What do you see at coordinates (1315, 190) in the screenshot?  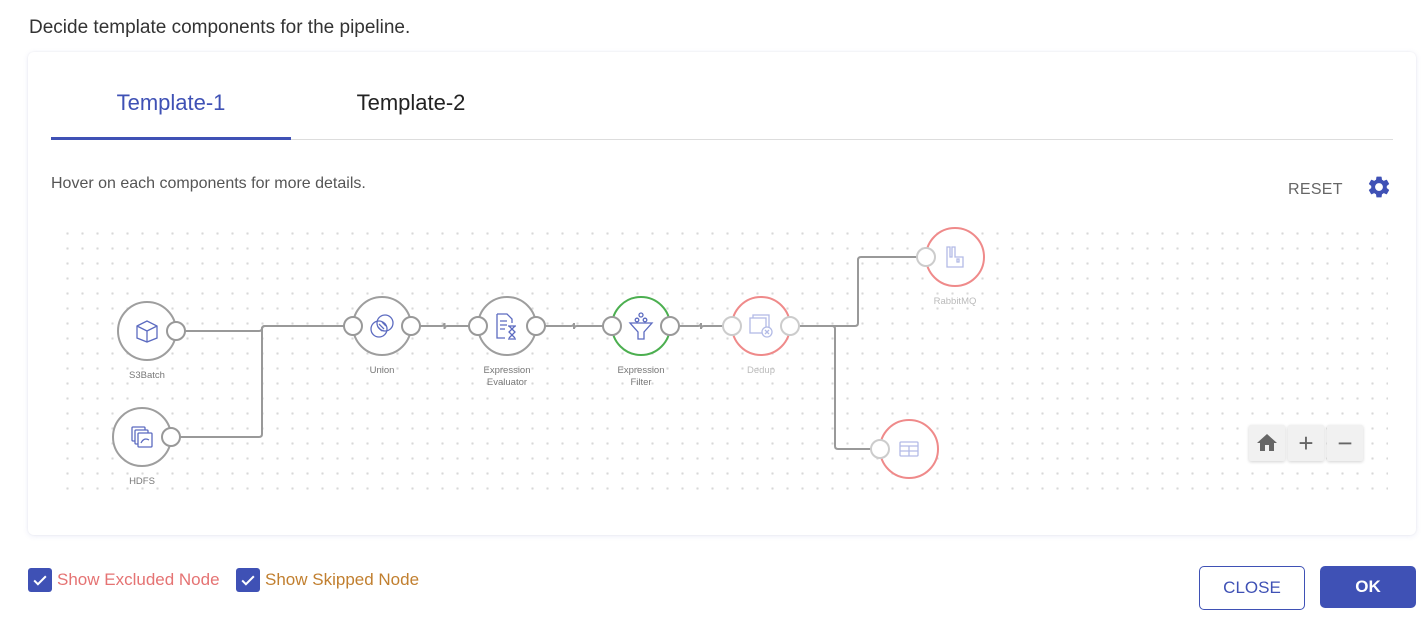 I see `reset-button: RESET` at bounding box center [1315, 190].